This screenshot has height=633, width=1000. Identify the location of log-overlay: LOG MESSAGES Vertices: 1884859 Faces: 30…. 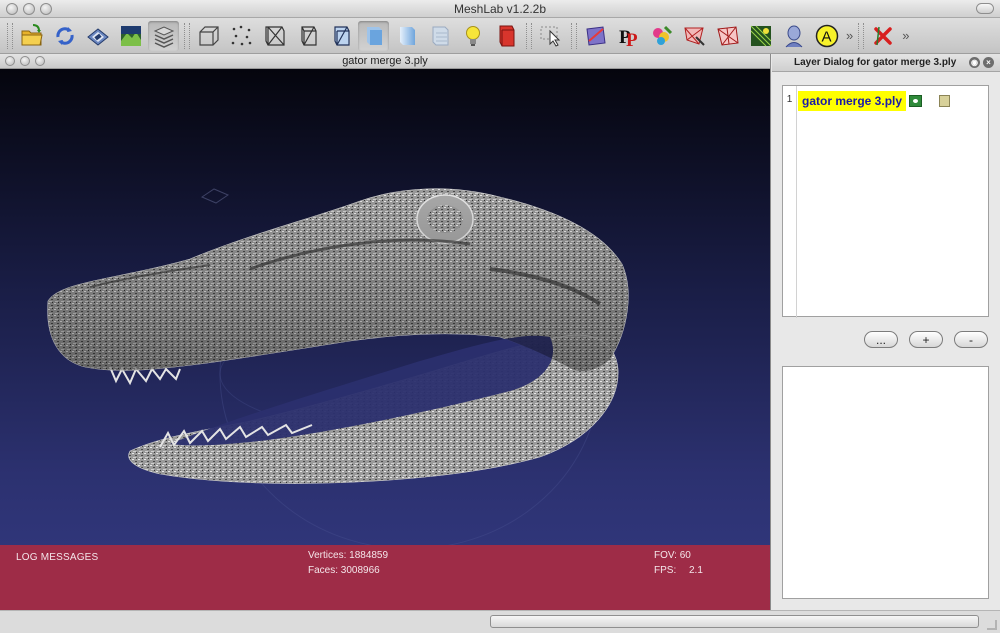
(385, 577).